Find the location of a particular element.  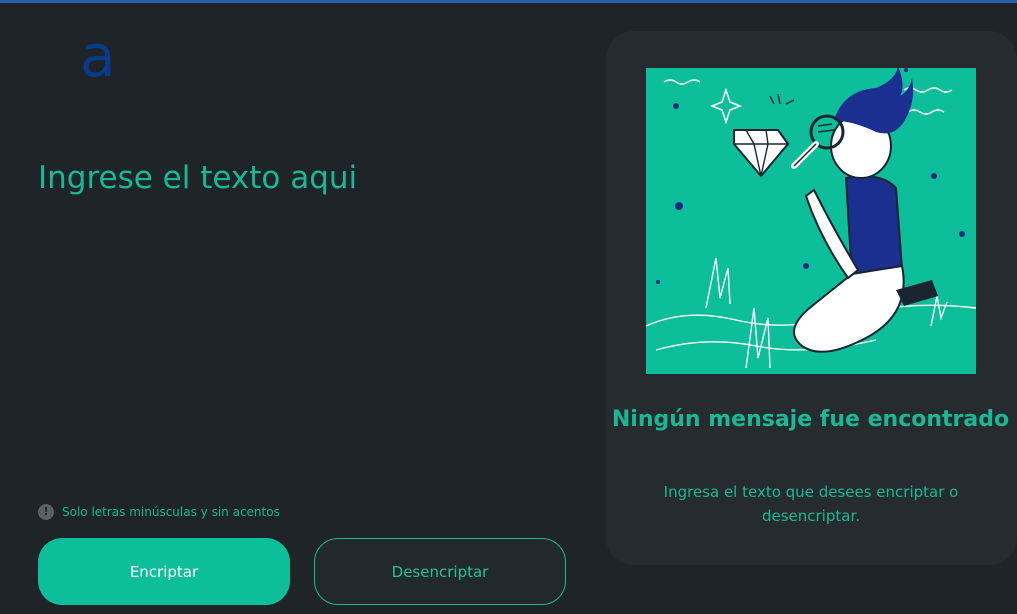

svg-text: a is located at coordinates (98, 55).